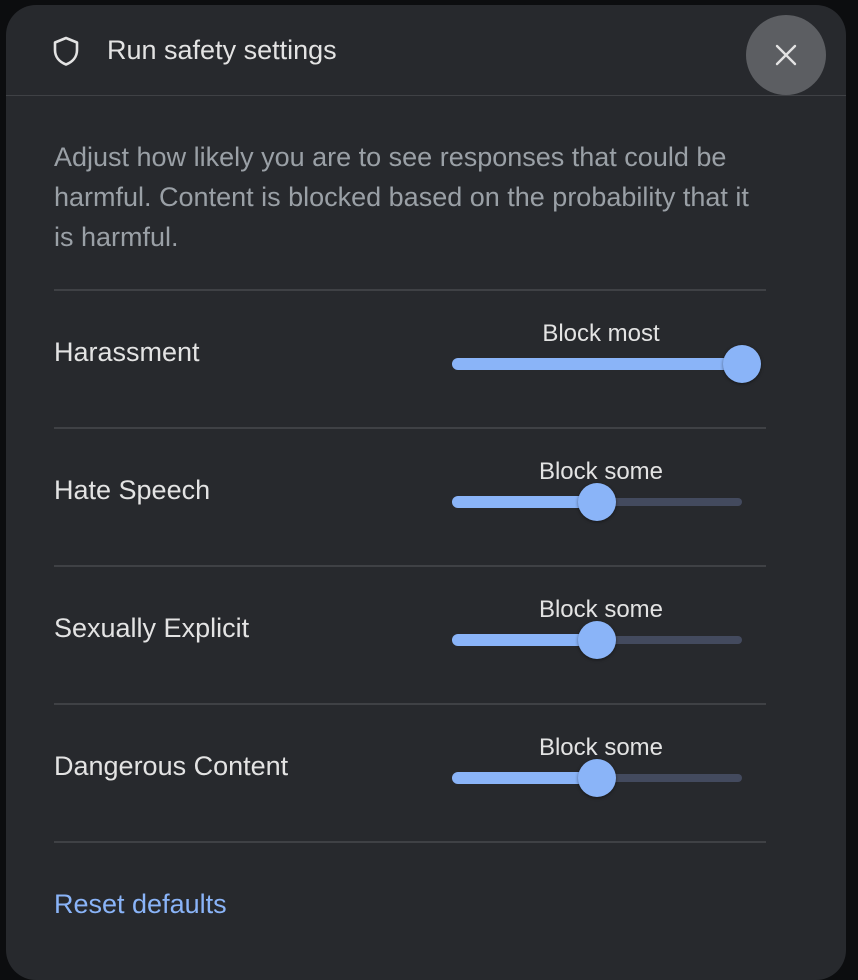 Image resolution: width=858 pixels, height=980 pixels. What do you see at coordinates (410, 842) in the screenshot?
I see `divider` at bounding box center [410, 842].